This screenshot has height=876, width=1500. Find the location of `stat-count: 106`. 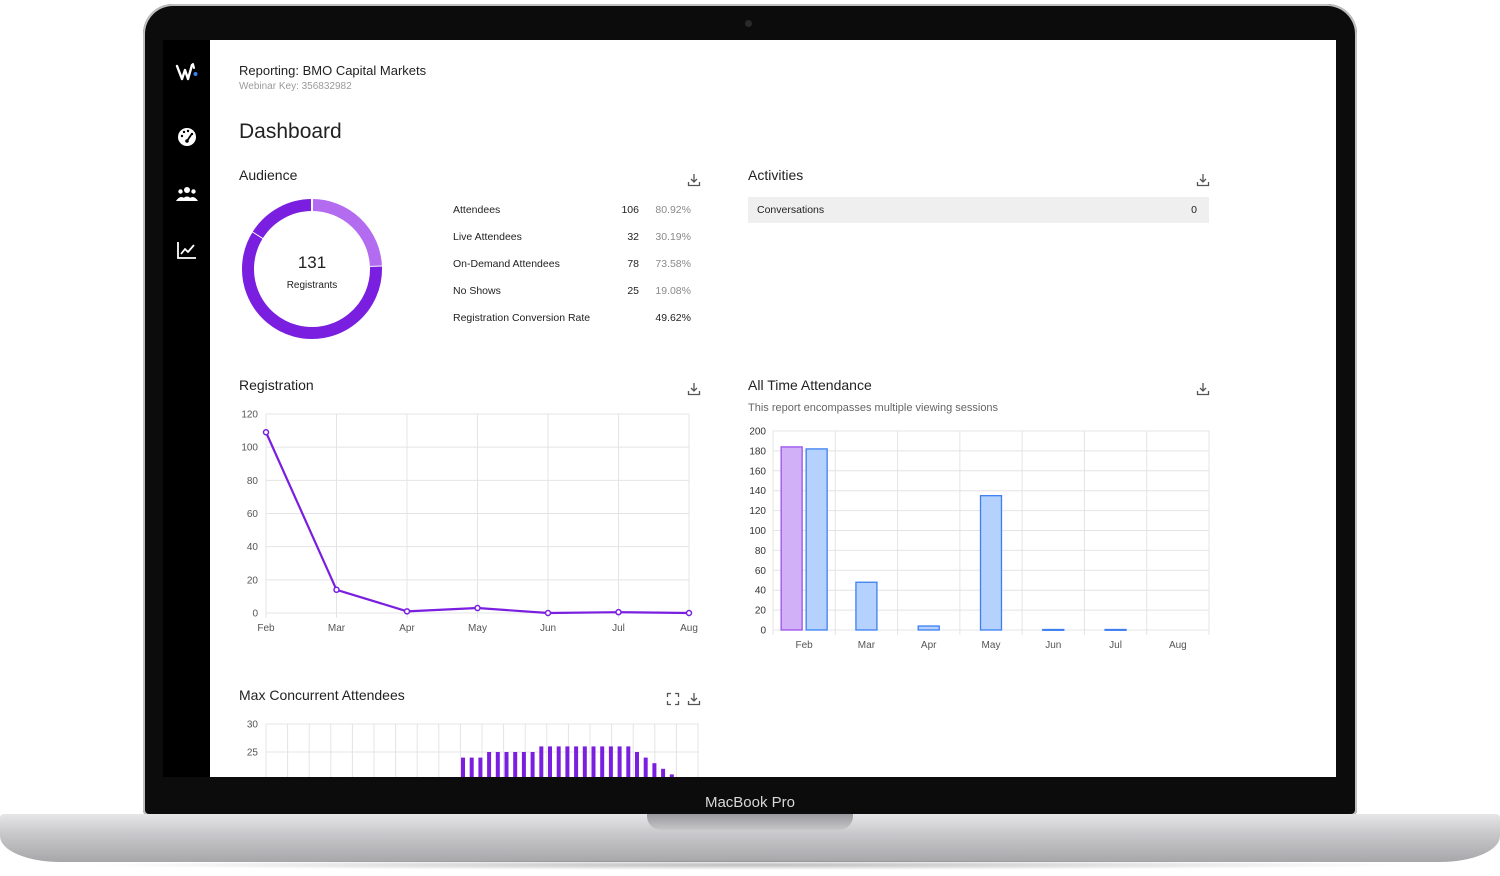

stat-count: 106 is located at coordinates (630, 210).